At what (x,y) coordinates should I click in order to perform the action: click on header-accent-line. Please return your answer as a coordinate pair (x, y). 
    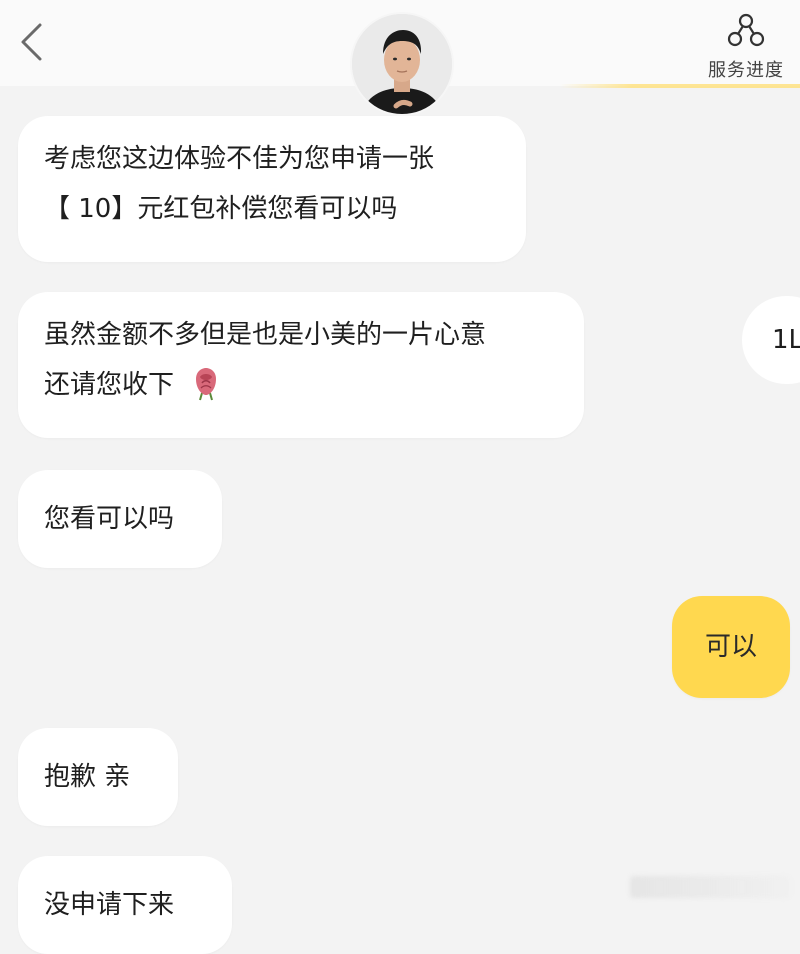
    Looking at the image, I should click on (680, 86).